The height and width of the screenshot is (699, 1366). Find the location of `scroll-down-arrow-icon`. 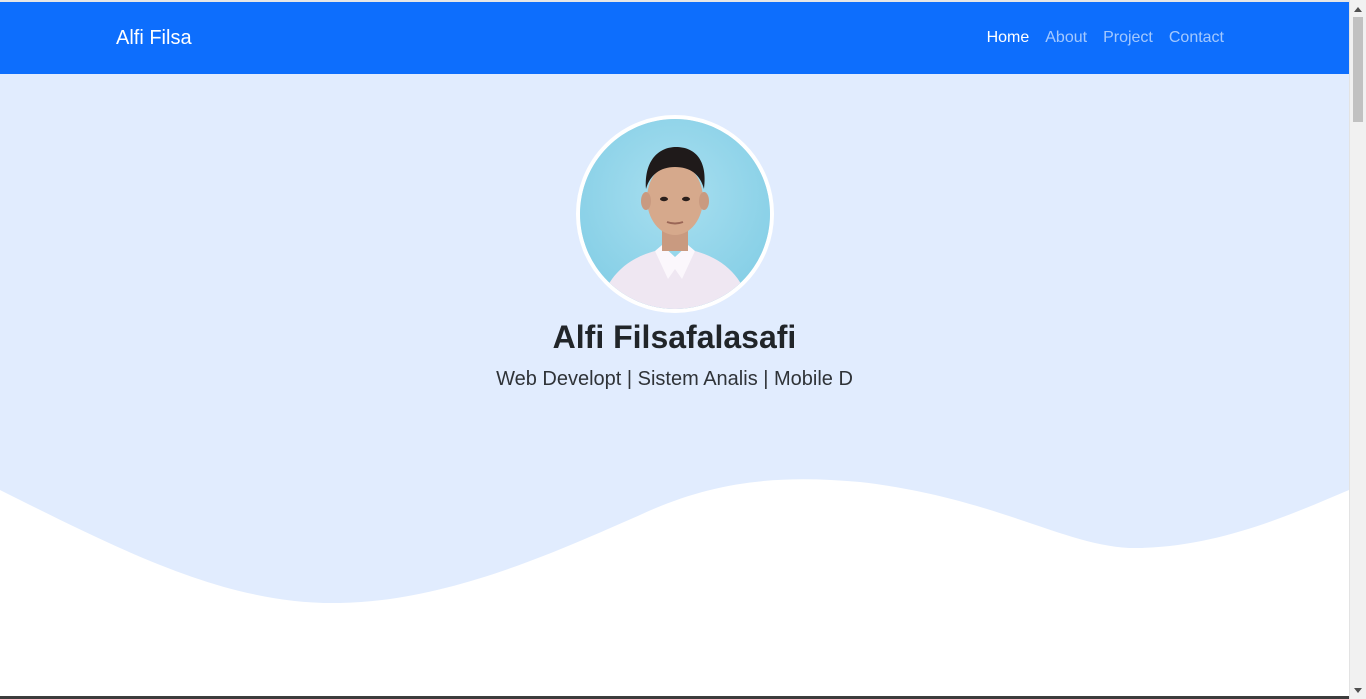

scroll-down-arrow-icon is located at coordinates (1358, 690).